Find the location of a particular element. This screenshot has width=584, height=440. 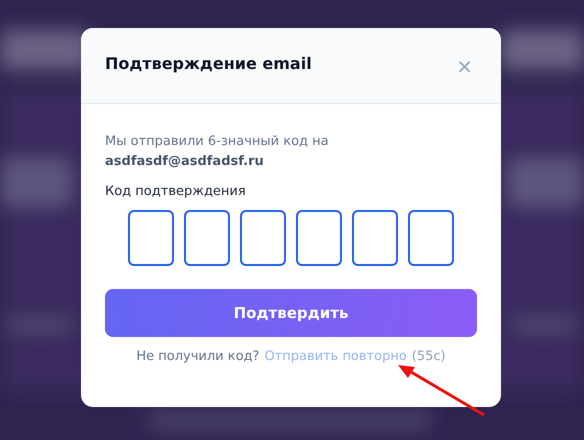

confirm-button: Подтвердить is located at coordinates (291, 313).